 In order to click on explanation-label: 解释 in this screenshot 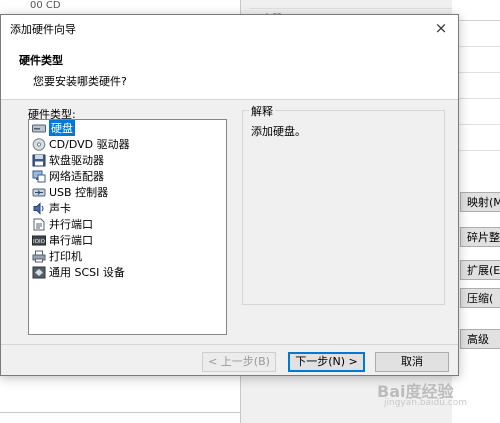, I will do `click(262, 111)`.